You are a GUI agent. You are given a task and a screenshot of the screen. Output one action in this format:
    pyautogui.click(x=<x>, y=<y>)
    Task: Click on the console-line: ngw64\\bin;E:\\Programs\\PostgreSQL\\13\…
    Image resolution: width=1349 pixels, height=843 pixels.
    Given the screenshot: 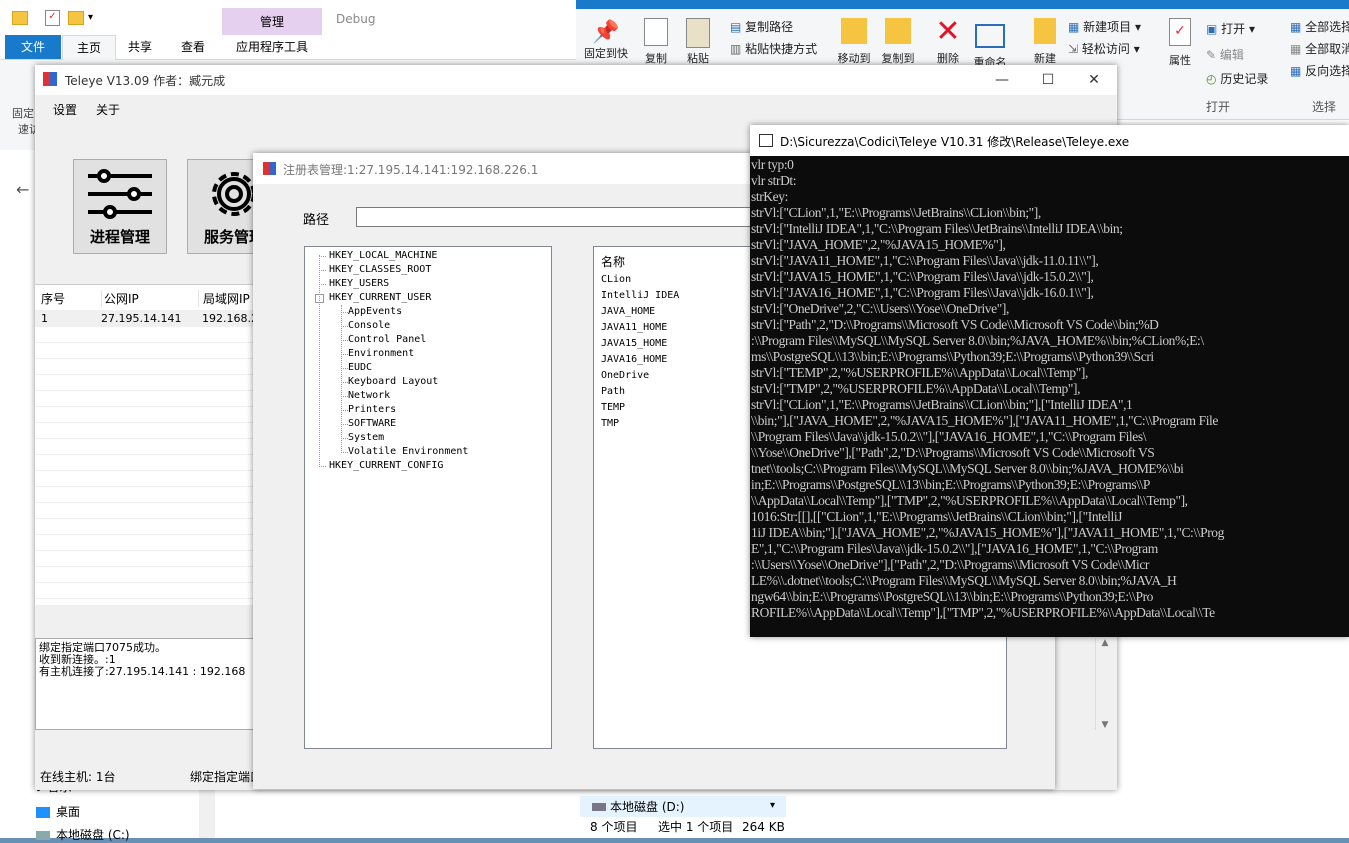 What is the action you would take?
    pyautogui.click(x=952, y=596)
    